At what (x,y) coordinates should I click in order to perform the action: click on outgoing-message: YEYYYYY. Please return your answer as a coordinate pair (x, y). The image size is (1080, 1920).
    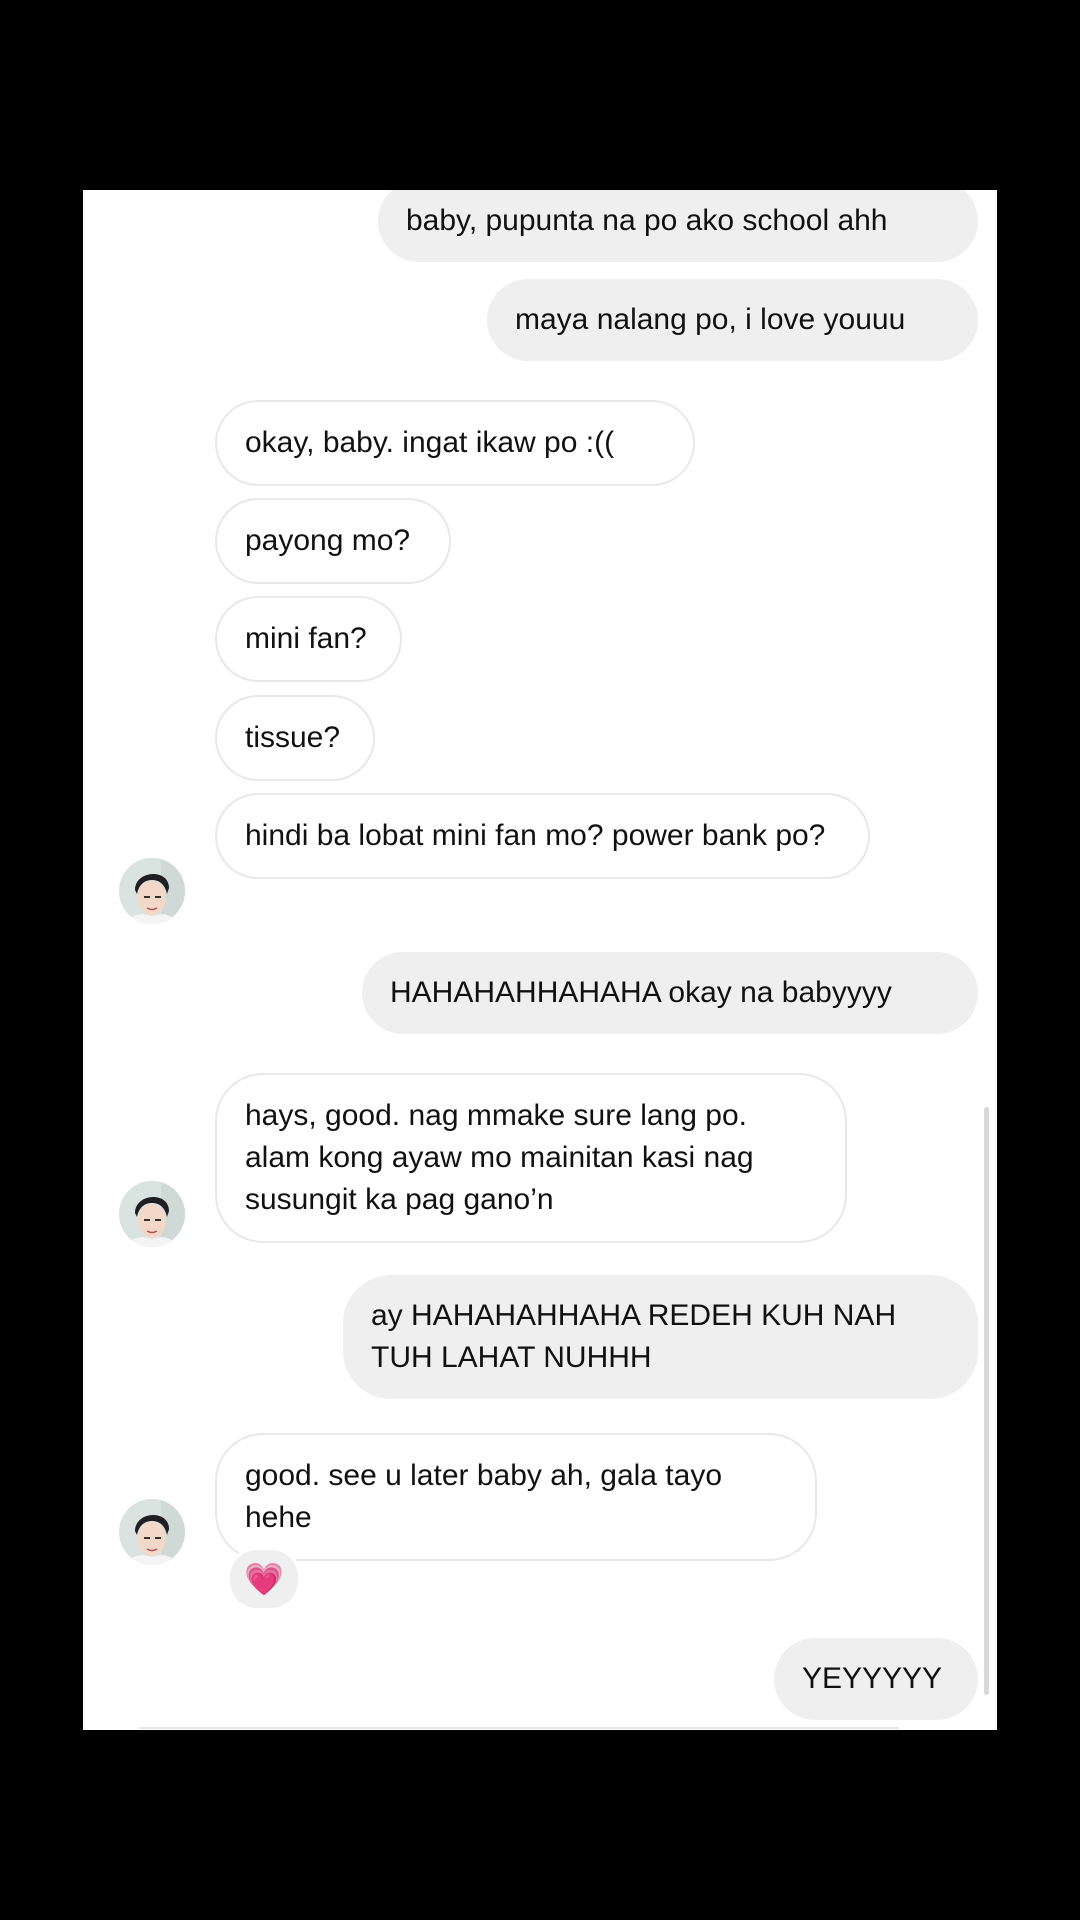
    Looking at the image, I should click on (876, 1679).